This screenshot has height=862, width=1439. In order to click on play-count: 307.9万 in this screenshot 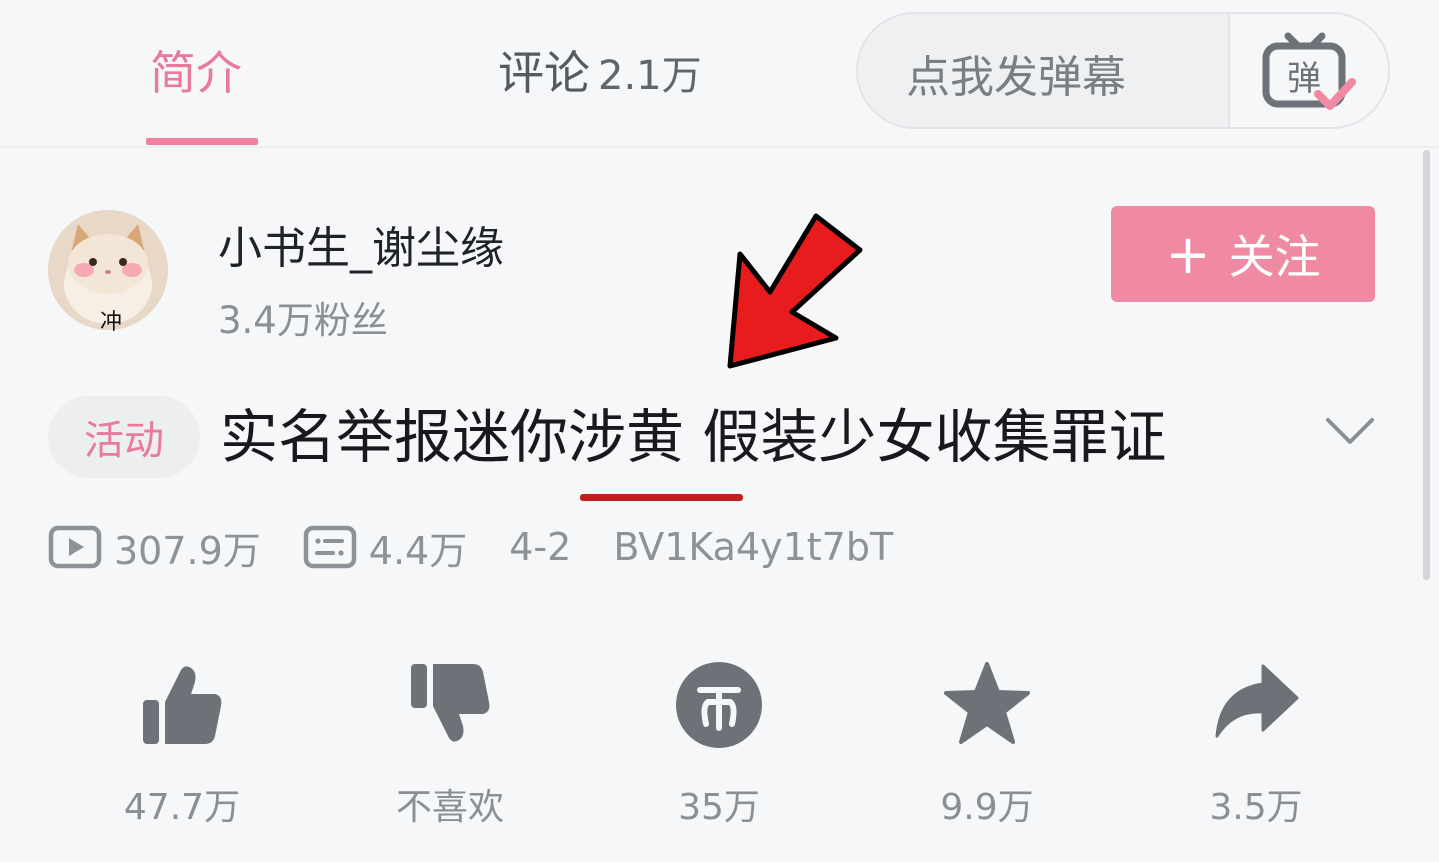, I will do `click(154, 547)`.